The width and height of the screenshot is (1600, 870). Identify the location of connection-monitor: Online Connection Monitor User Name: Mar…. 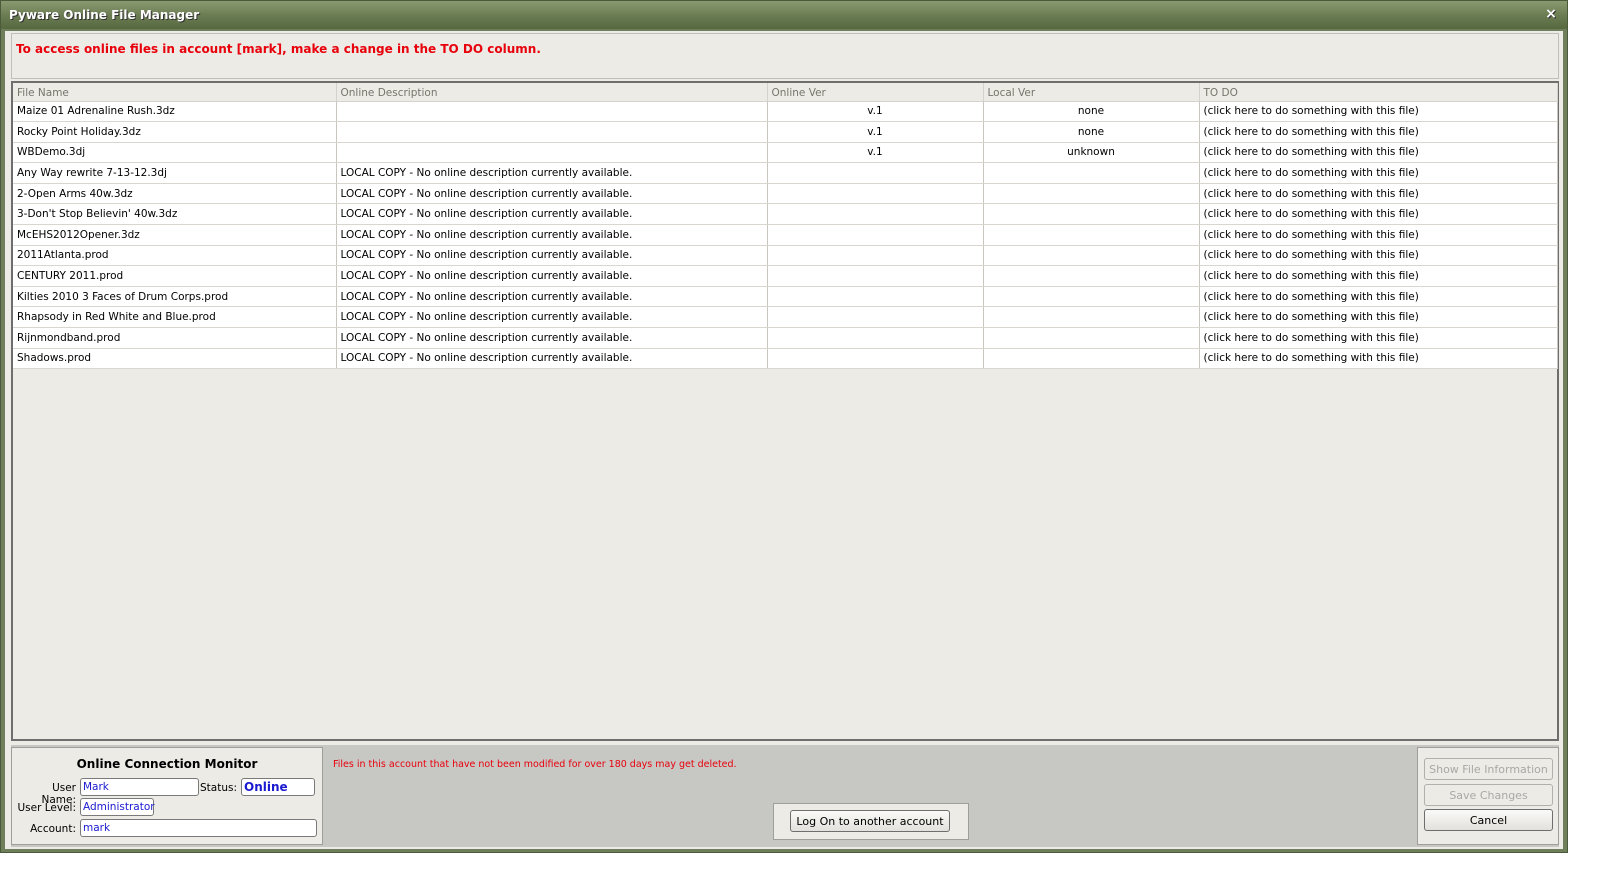
(167, 796).